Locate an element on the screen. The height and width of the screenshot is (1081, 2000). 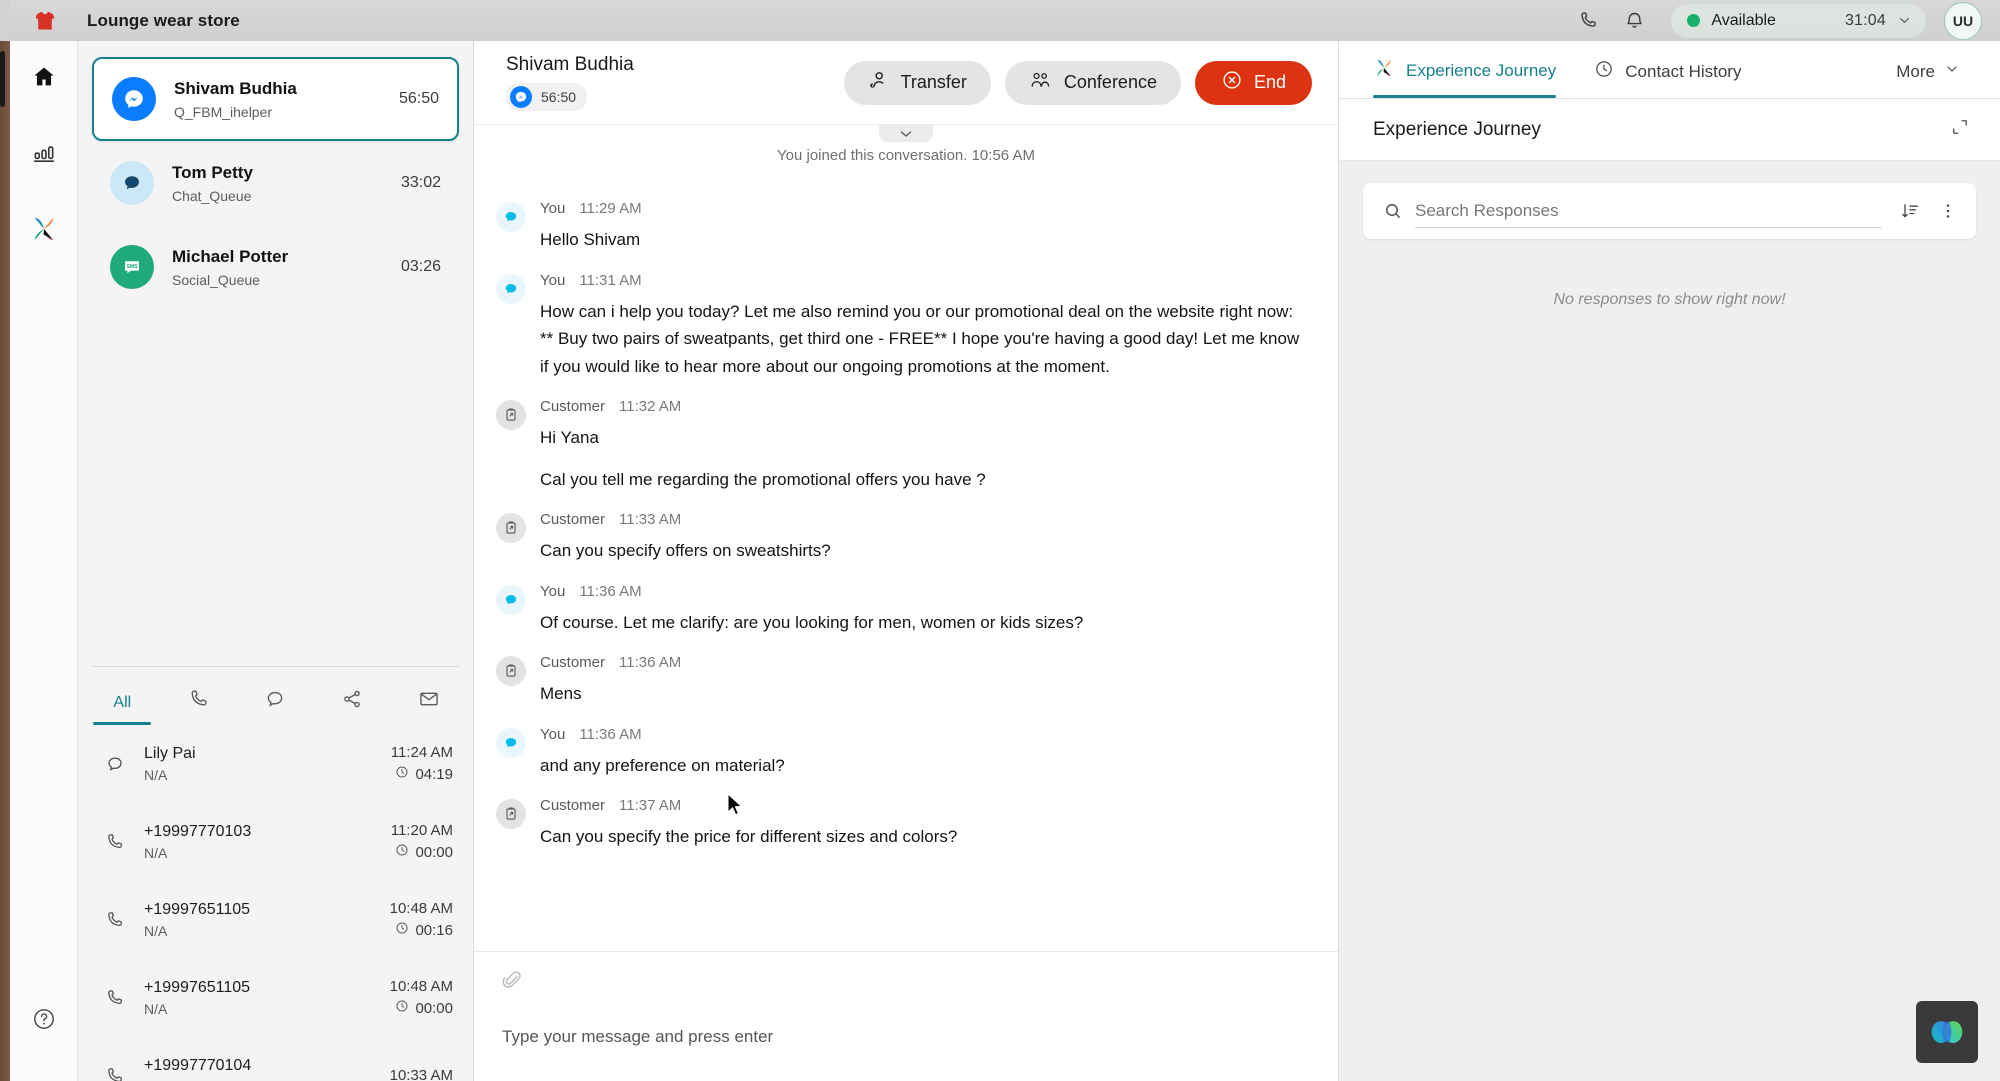
message-time: 11:31 AM is located at coordinates (610, 280).